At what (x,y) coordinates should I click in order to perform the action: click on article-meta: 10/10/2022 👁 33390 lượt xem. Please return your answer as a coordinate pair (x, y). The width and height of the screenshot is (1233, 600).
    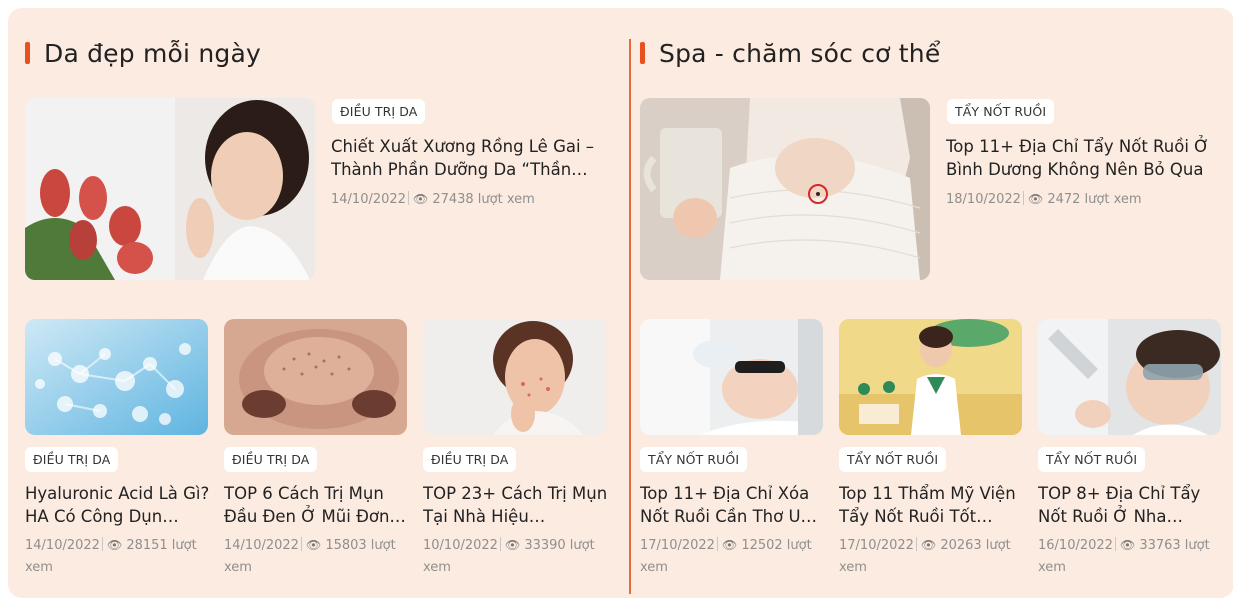
    Looking at the image, I should click on (509, 556).